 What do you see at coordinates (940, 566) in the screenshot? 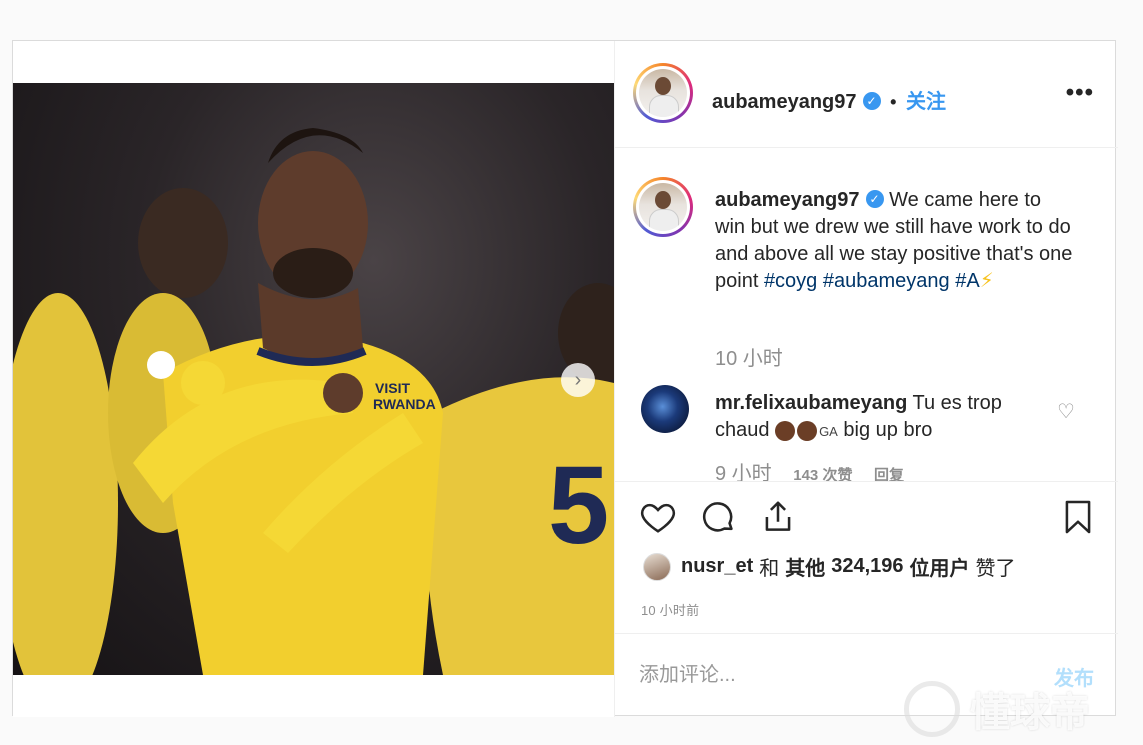
I see `liked-by-others-suffix: 位用户` at bounding box center [940, 566].